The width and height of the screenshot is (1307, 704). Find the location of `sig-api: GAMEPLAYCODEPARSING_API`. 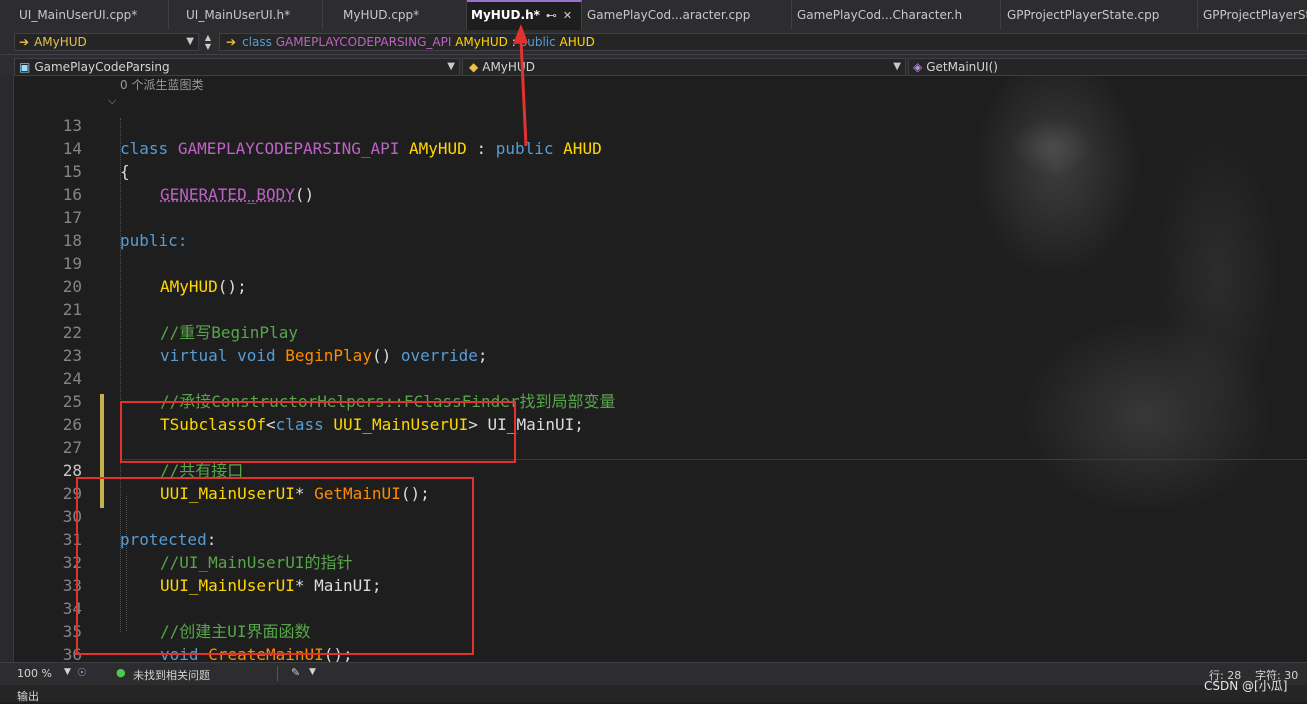

sig-api: GAMEPLAYCODEPARSING_API is located at coordinates (363, 42).